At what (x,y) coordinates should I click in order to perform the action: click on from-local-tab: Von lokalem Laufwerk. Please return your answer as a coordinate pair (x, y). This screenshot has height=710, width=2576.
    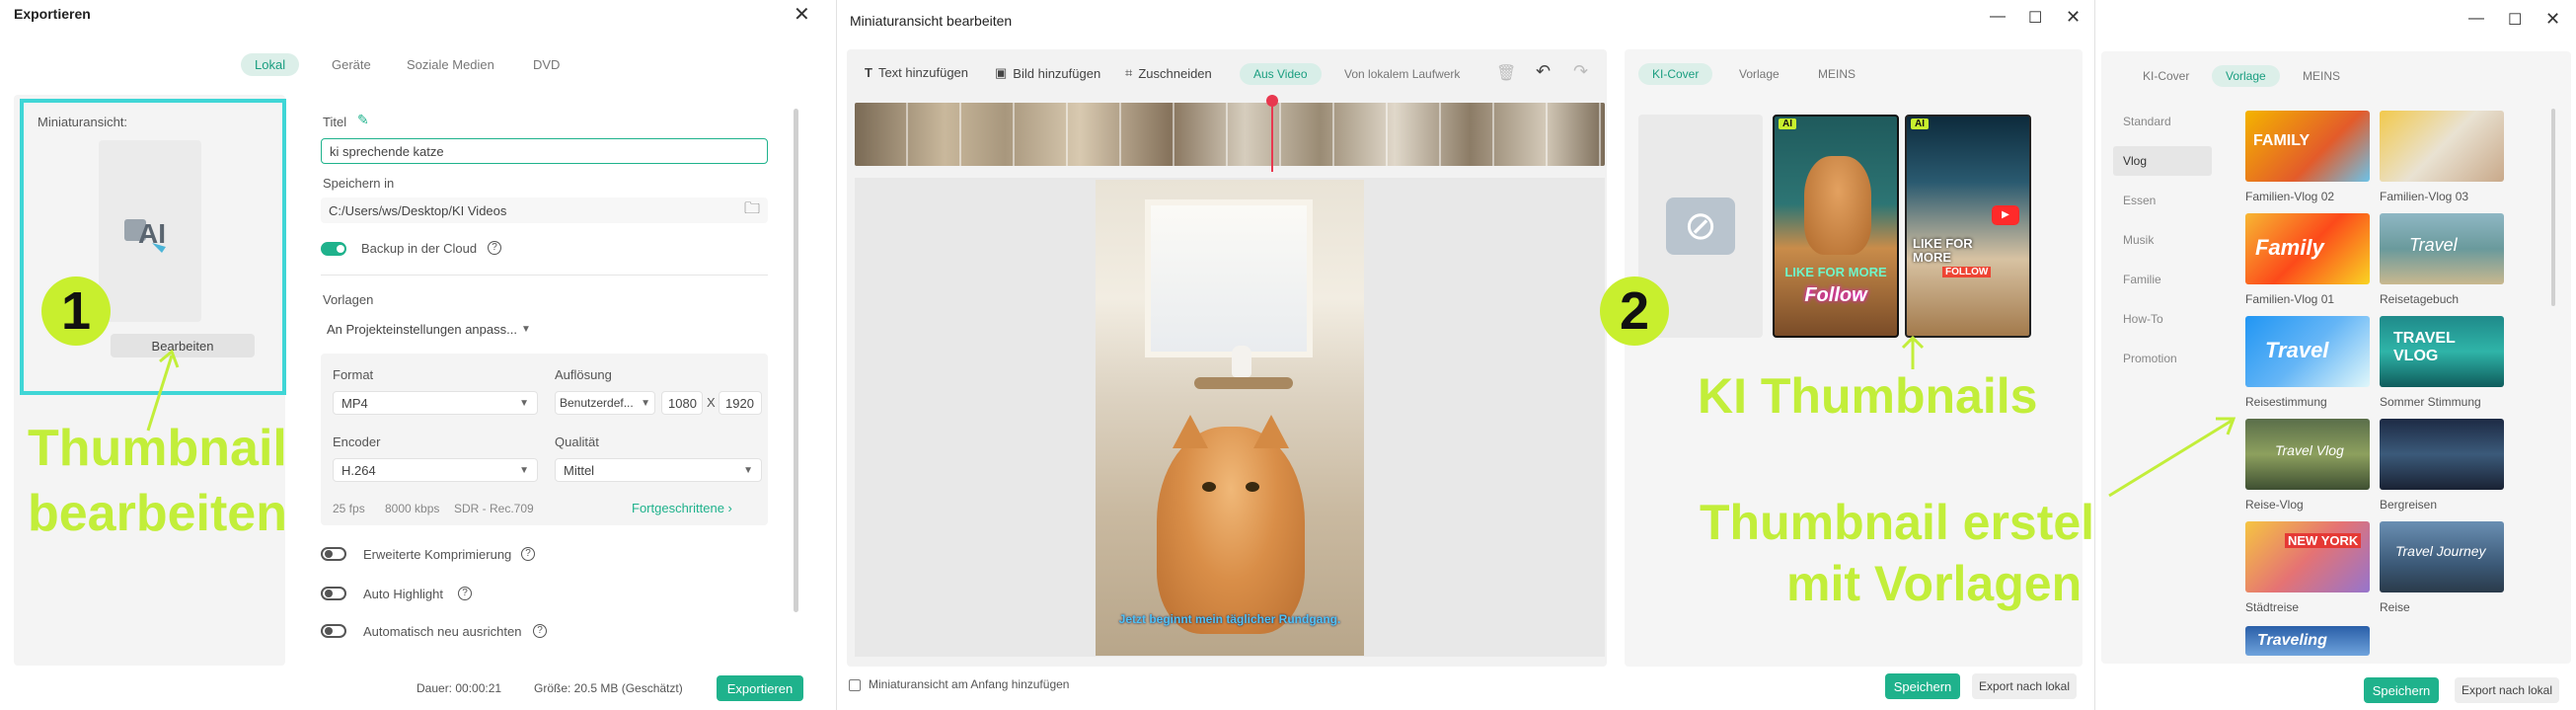
    Looking at the image, I should click on (1402, 74).